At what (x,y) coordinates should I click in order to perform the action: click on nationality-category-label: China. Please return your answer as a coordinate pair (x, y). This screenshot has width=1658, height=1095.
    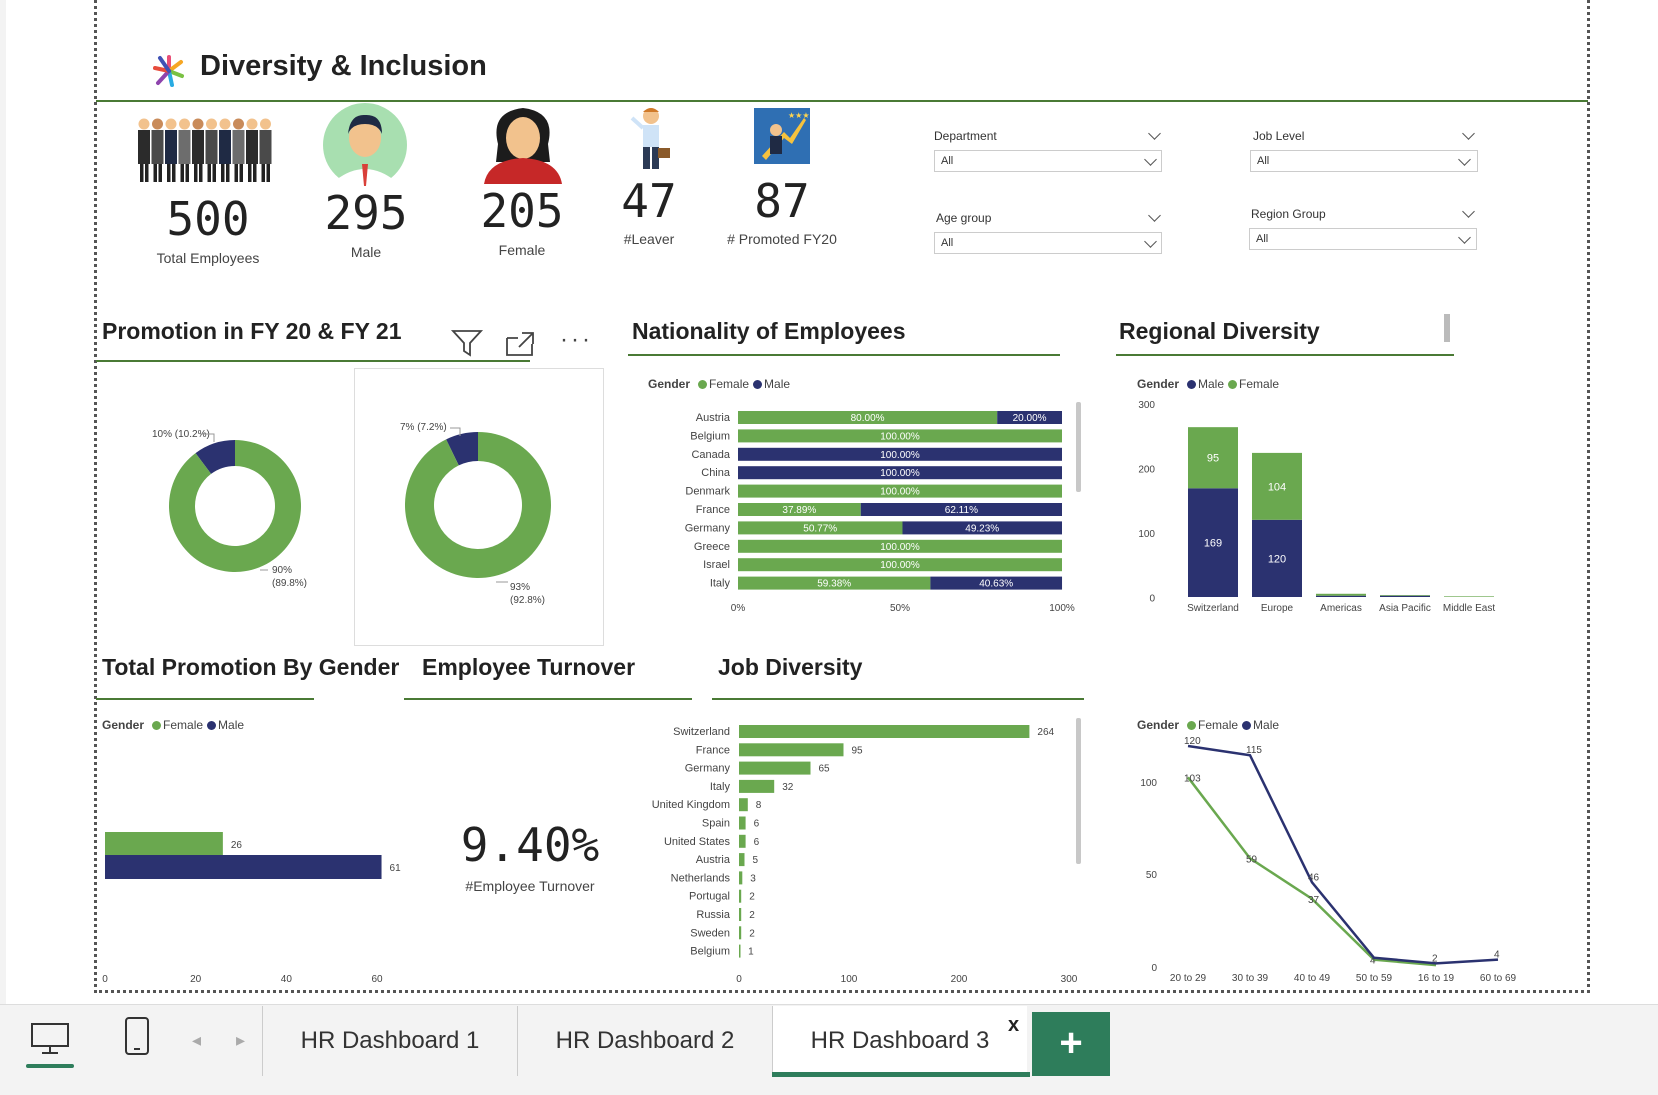
    Looking at the image, I should click on (716, 473).